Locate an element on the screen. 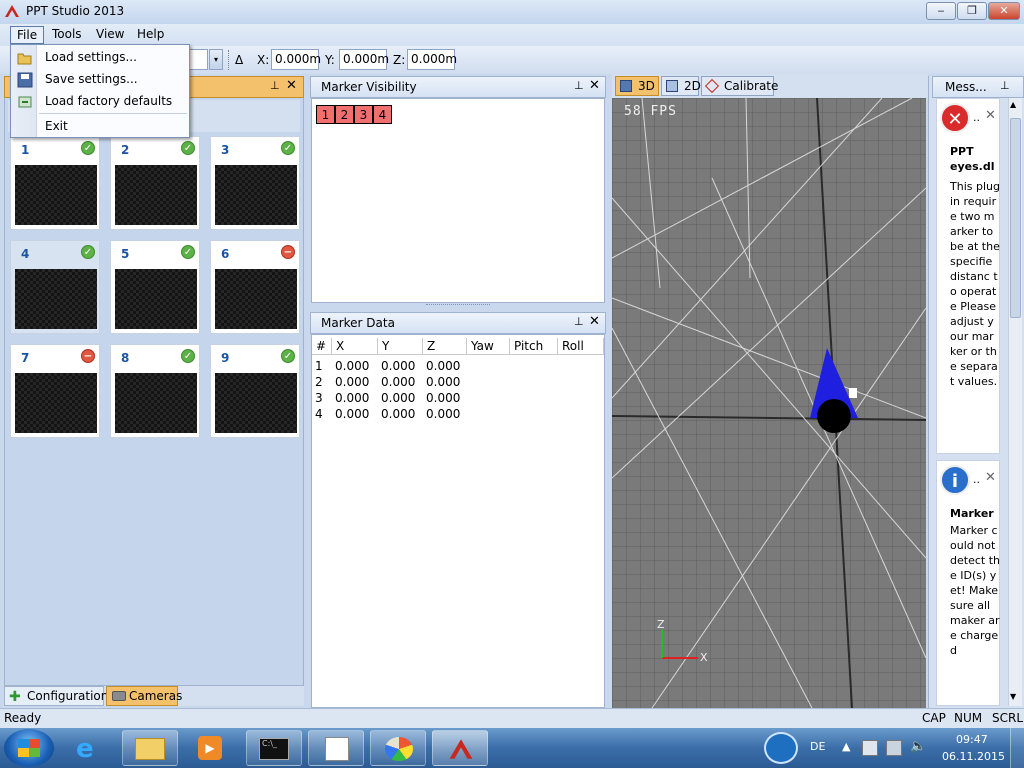 The height and width of the screenshot is (768, 1024). camera-number: 5 is located at coordinates (125, 254).